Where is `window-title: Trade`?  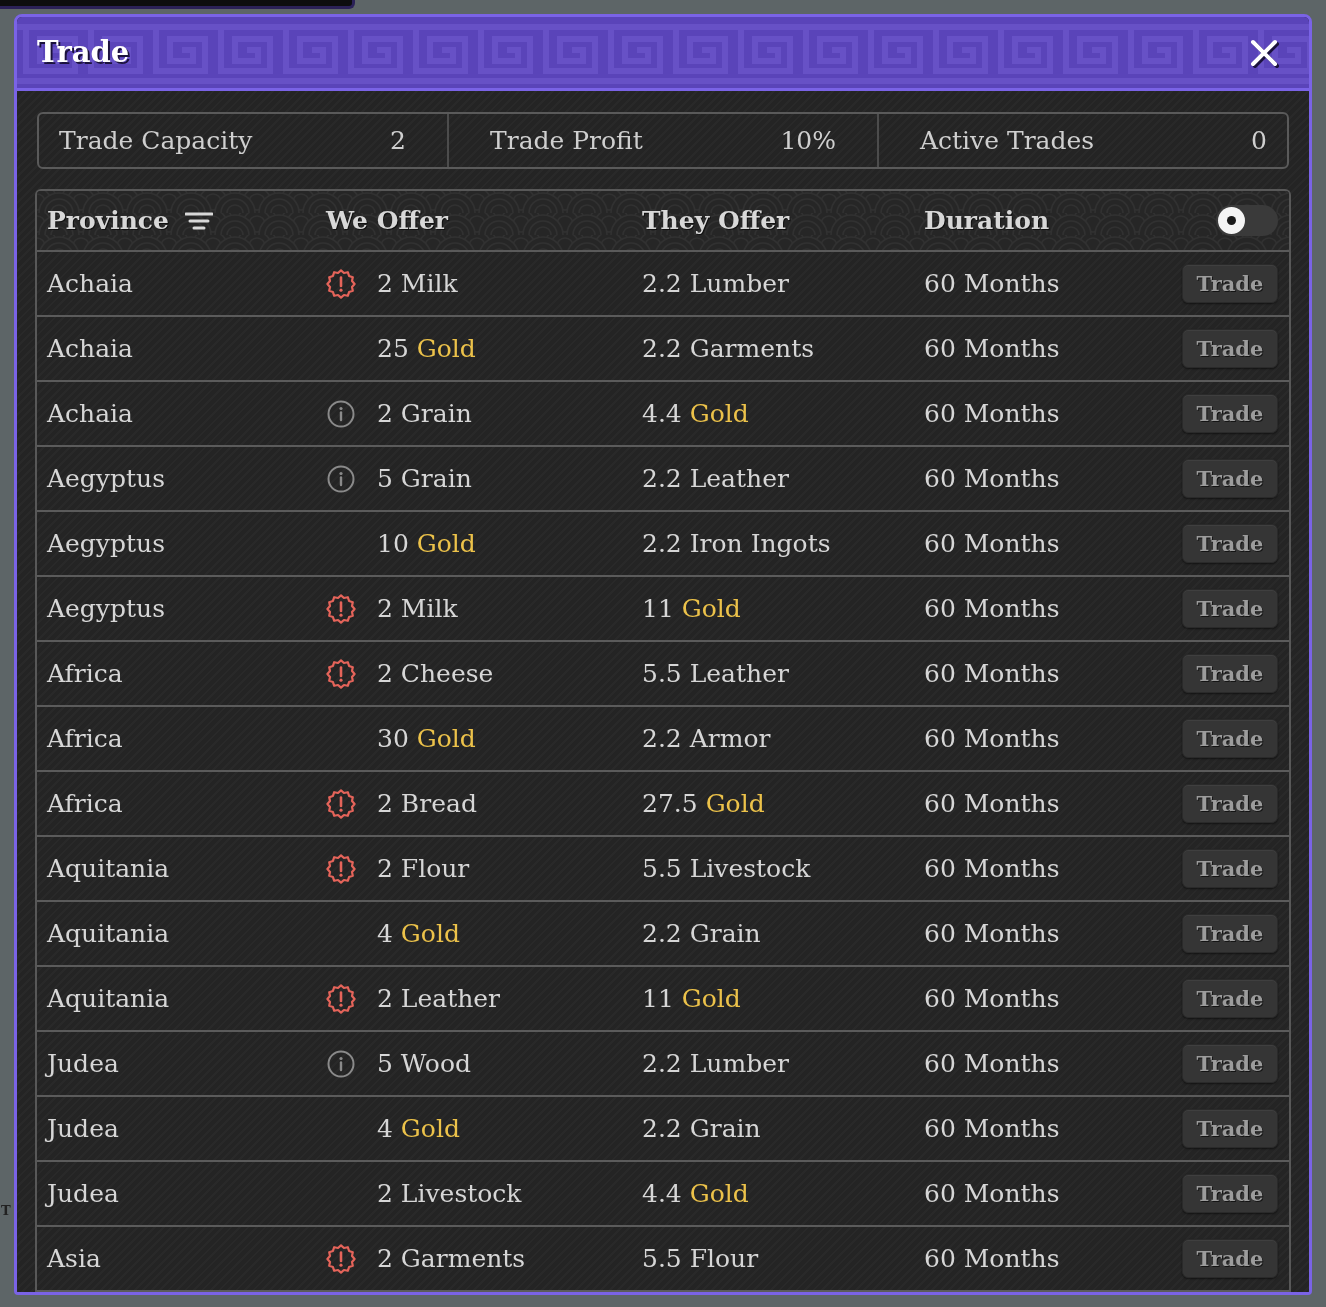 window-title: Trade is located at coordinates (83, 52).